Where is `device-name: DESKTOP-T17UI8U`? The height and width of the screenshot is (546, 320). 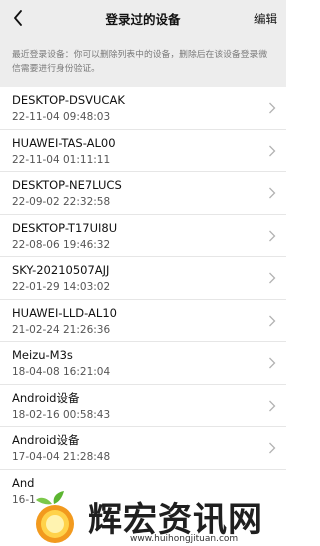
device-name: DESKTOP-T17UI8U is located at coordinates (65, 227).